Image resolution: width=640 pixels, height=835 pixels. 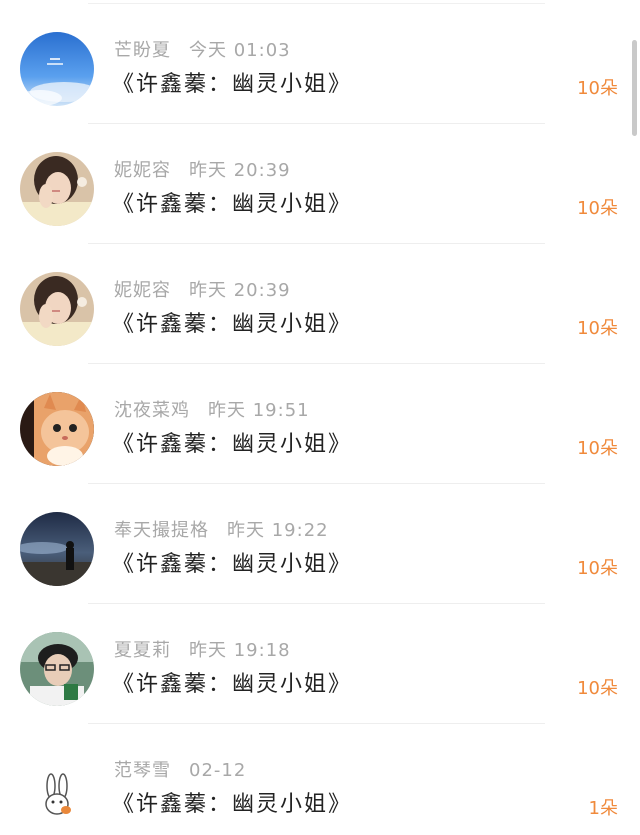 What do you see at coordinates (320, 664) in the screenshot?
I see `list-item: 夏夏莉 昨天 19:18 《许鑫蓁：幽灵小姐》 10朵` at bounding box center [320, 664].